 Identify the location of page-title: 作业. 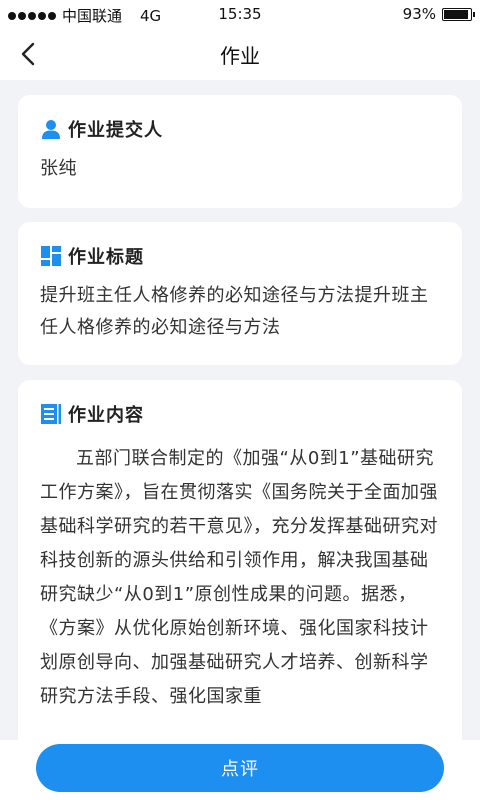
(240, 56).